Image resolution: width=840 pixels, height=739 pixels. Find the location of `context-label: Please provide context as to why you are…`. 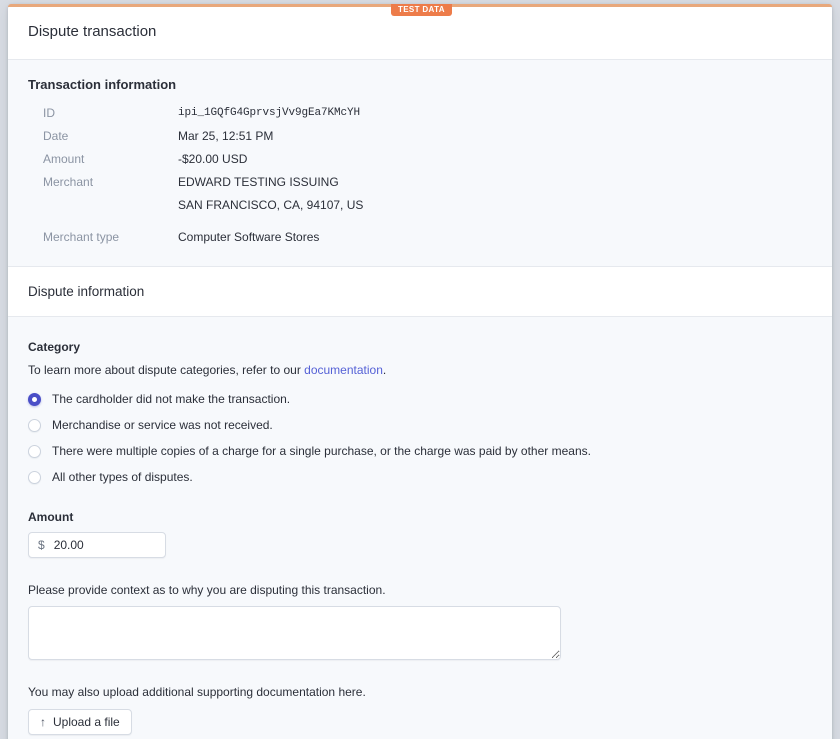

context-label: Please provide context as to why you are… is located at coordinates (207, 590).